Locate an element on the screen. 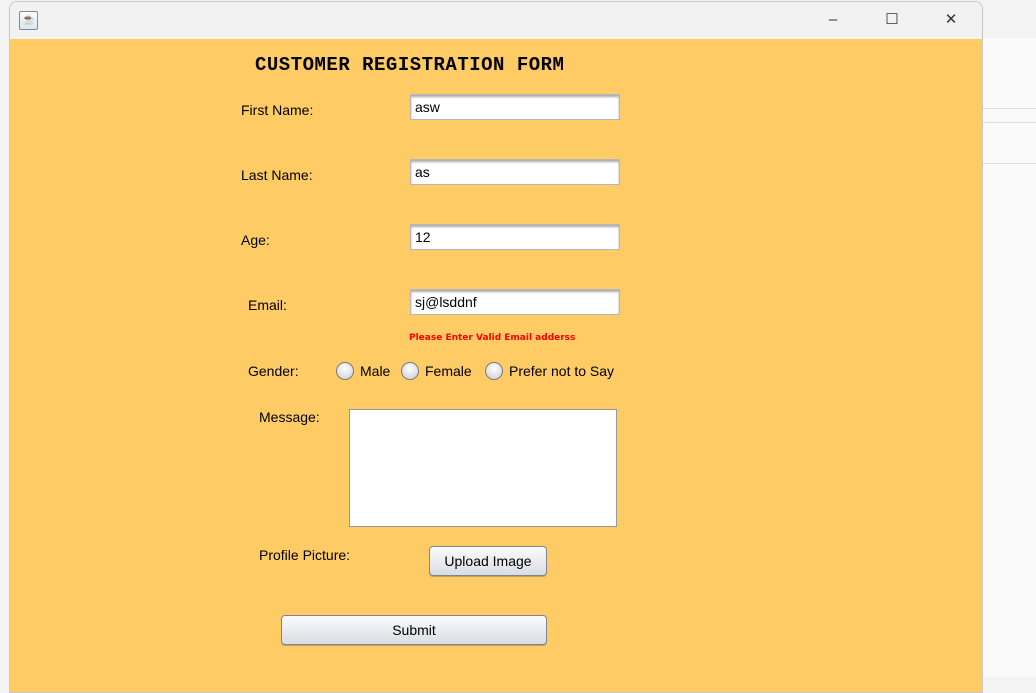  email-input: sj@lsddnf is located at coordinates (515, 302).